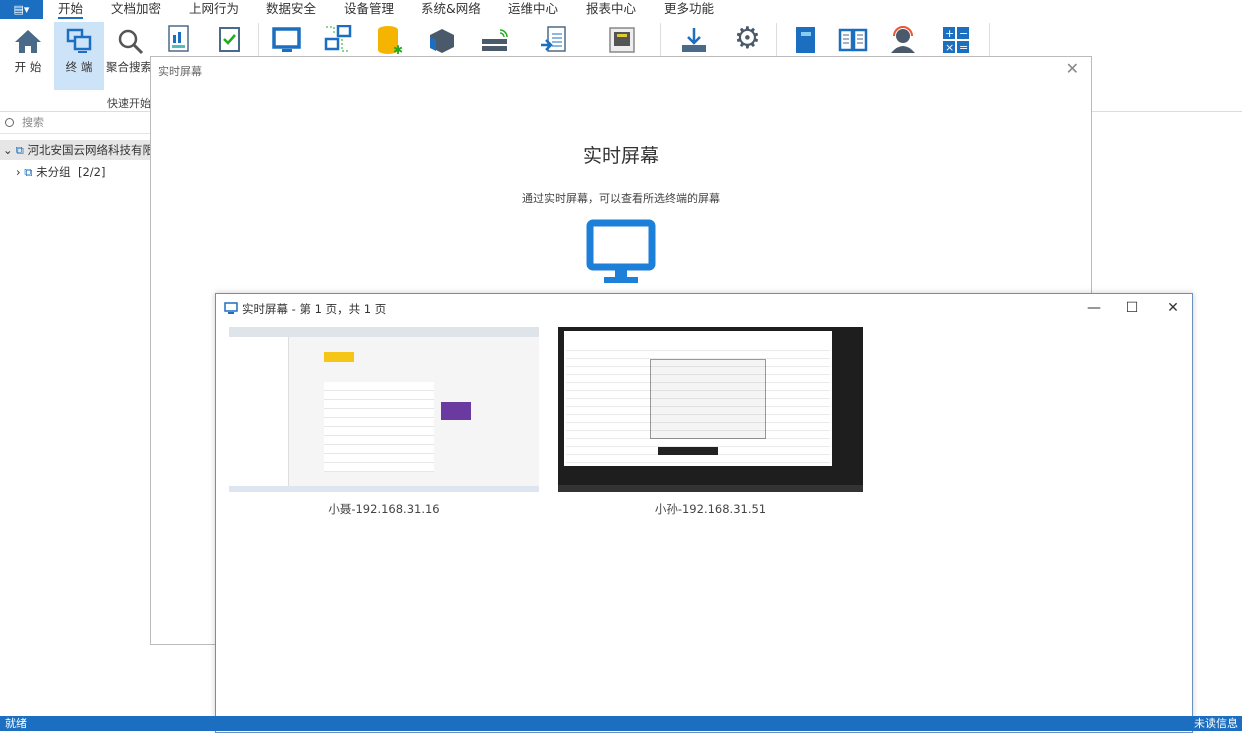 The image size is (1242, 733). Describe the element at coordinates (554, 40) in the screenshot. I see `document-transfer-icon` at that location.